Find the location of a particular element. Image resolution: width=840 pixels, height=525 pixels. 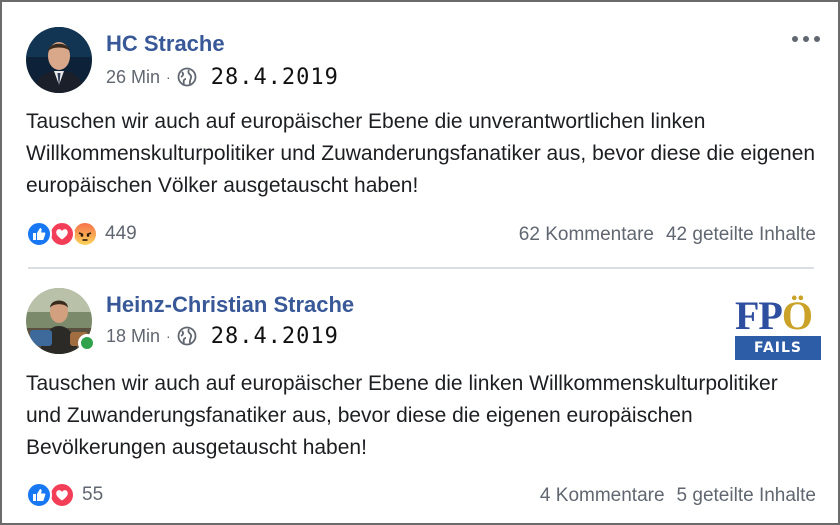

more-options-icon is located at coordinates (806, 39).